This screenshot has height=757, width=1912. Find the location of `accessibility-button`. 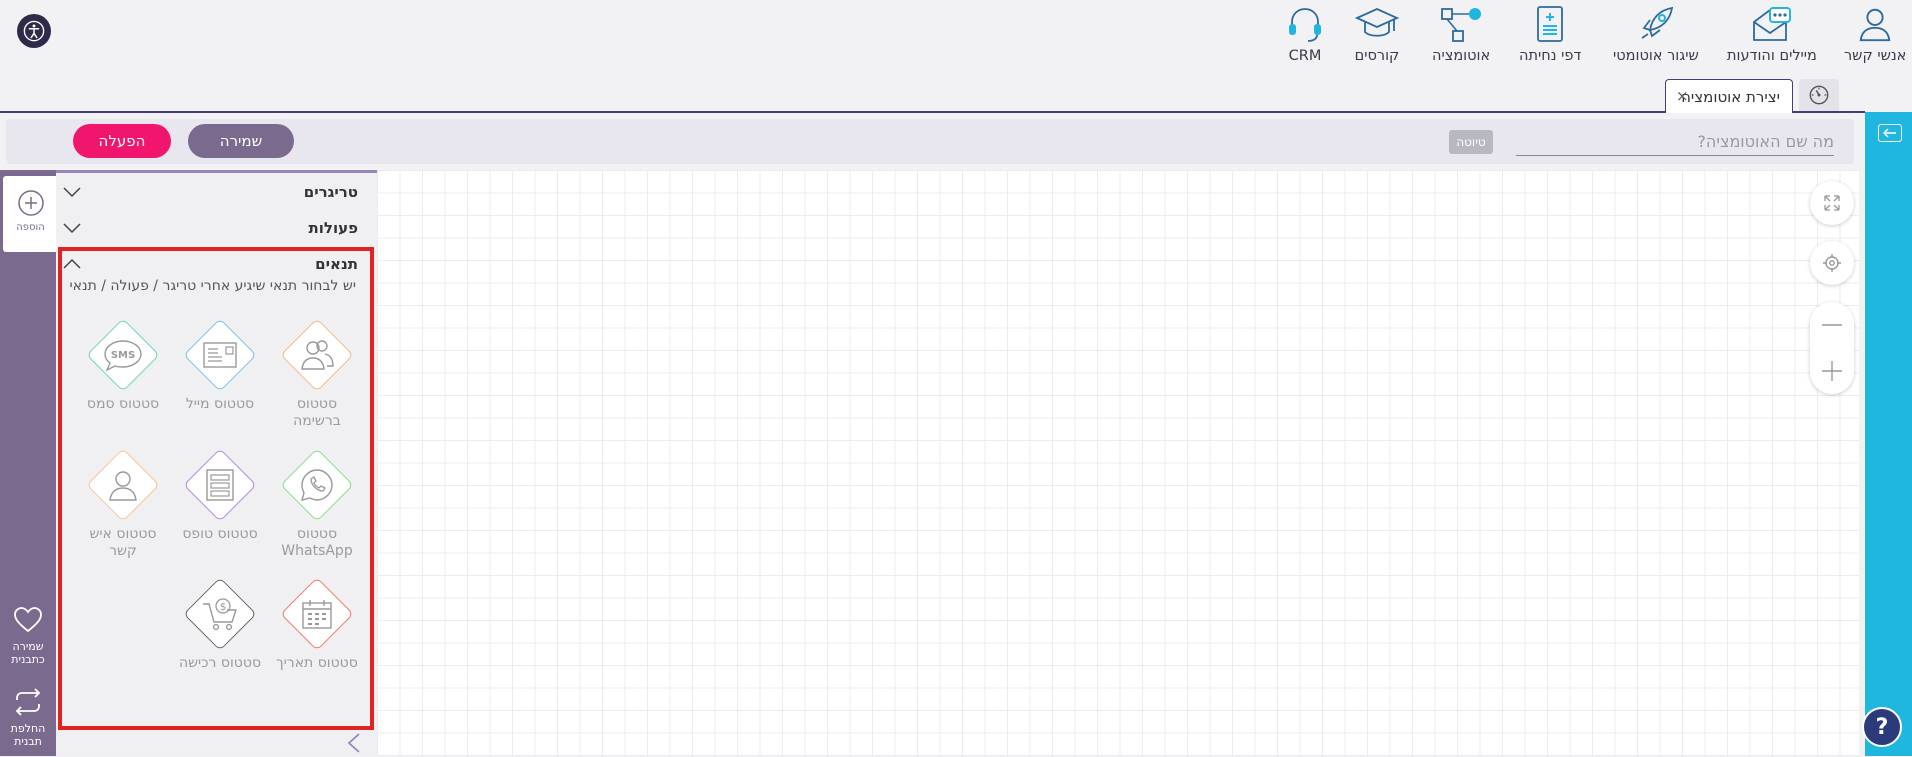

accessibility-button is located at coordinates (34, 31).